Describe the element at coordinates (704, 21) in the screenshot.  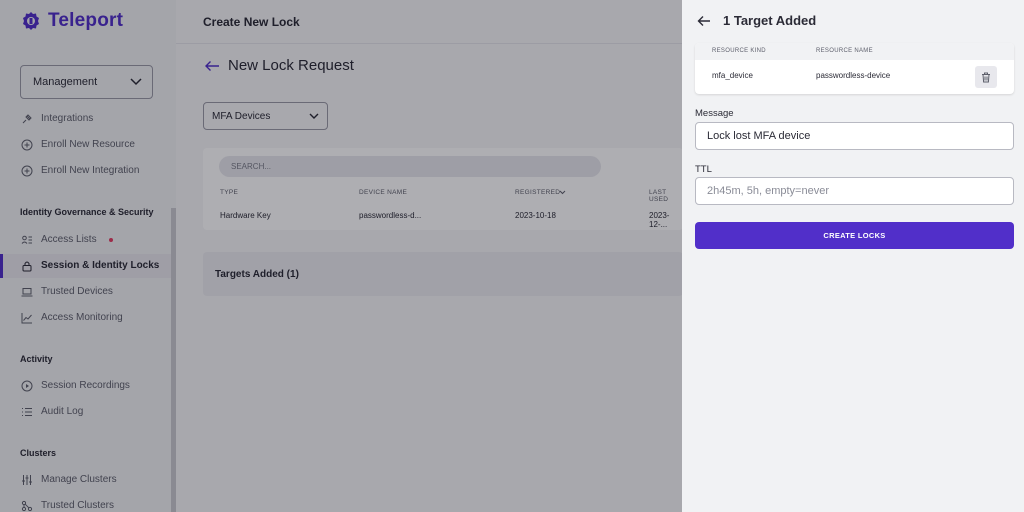
I see `back-arrow-icon` at that location.